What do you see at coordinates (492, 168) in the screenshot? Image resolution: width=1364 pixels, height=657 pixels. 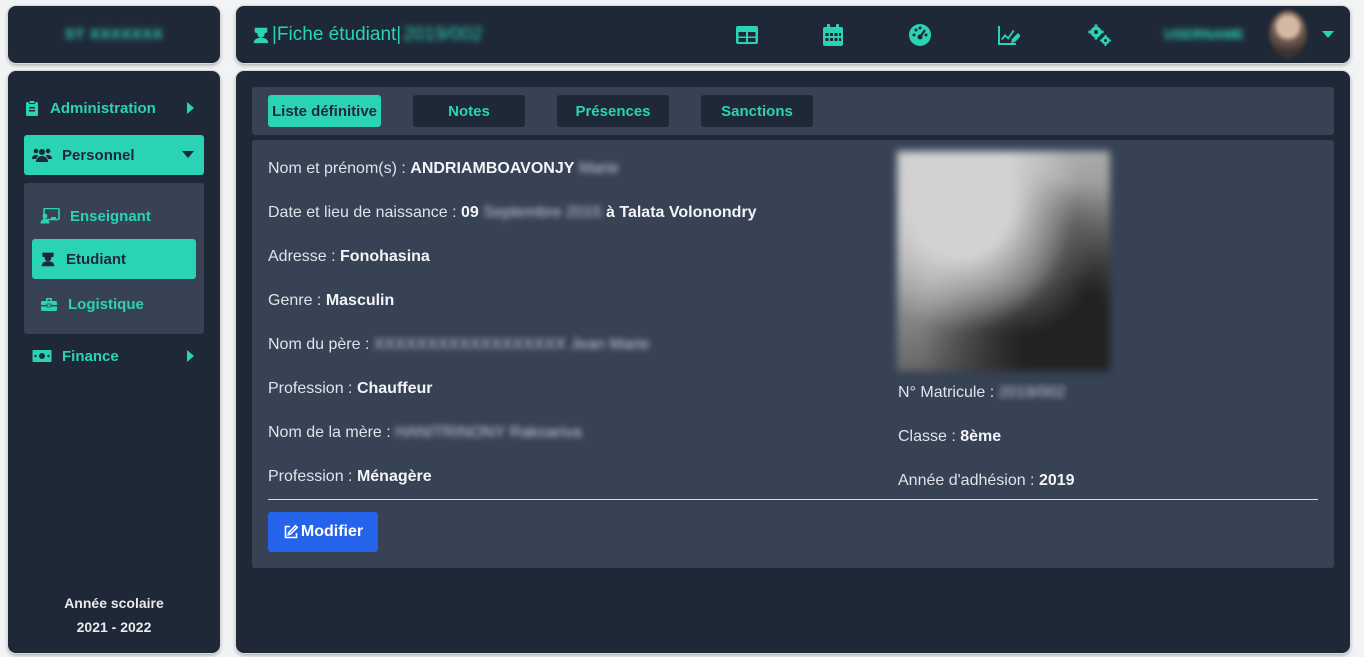 I see `field-value: ANDRIAMBOAVONJY` at bounding box center [492, 168].